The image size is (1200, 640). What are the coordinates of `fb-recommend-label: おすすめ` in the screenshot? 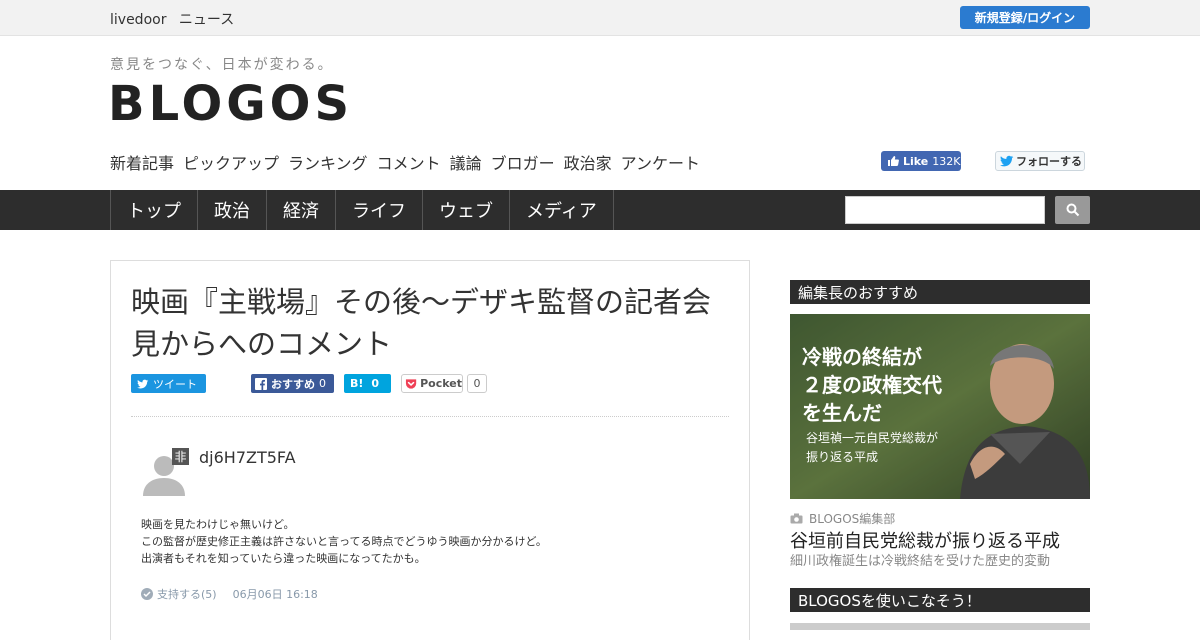 It's located at (293, 384).